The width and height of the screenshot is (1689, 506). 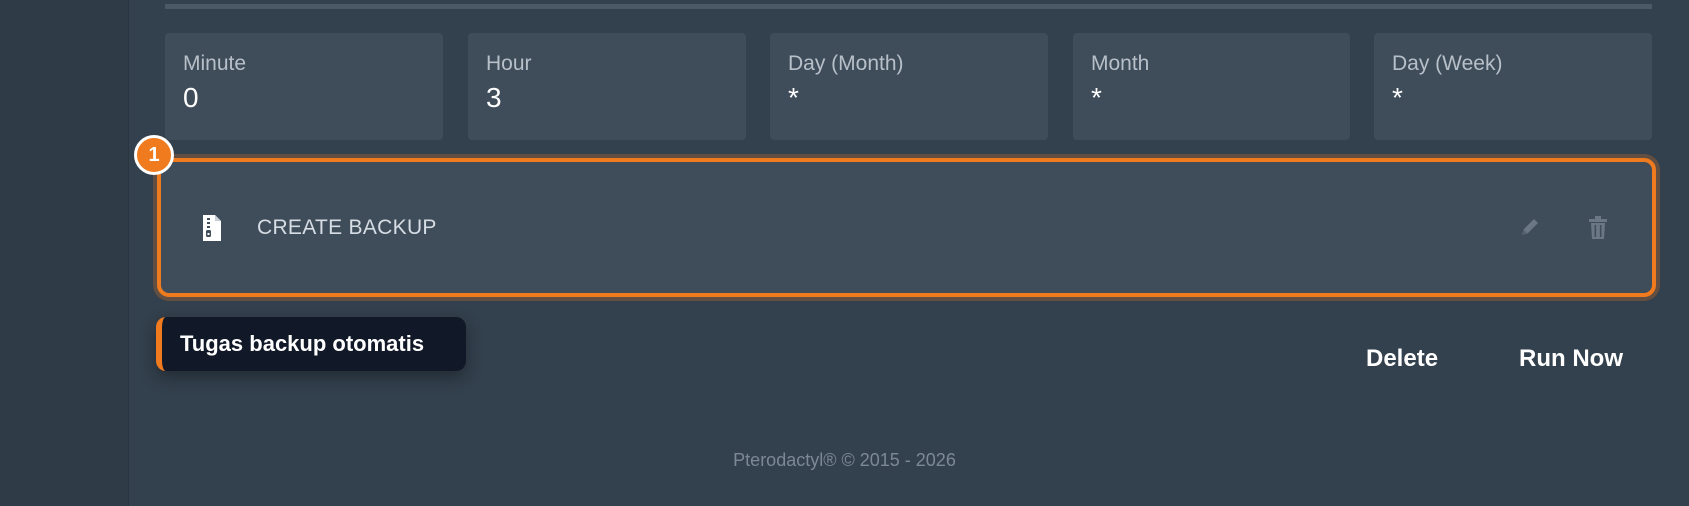 What do you see at coordinates (844, 460) in the screenshot?
I see `footer-copyright: Pterodactyl® © 2015 - 2026` at bounding box center [844, 460].